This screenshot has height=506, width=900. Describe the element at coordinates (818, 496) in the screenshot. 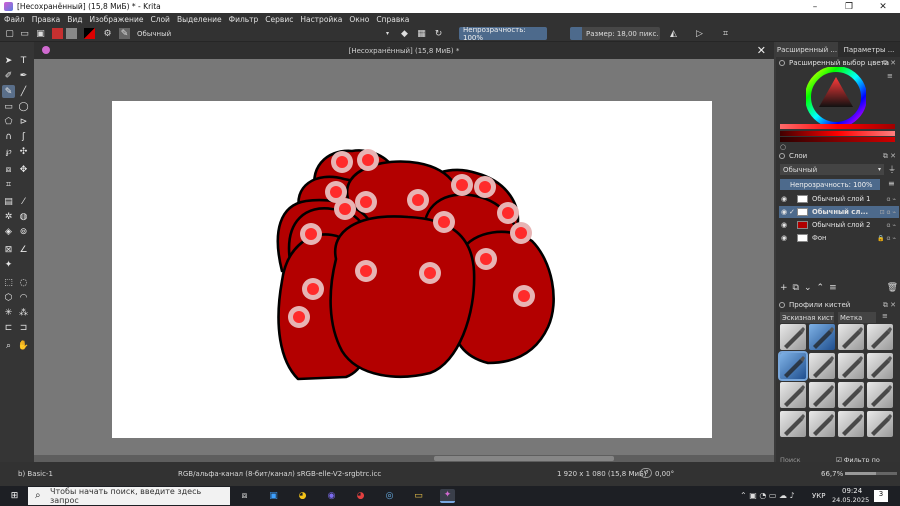

I see `language-indicator: УКР` at that location.